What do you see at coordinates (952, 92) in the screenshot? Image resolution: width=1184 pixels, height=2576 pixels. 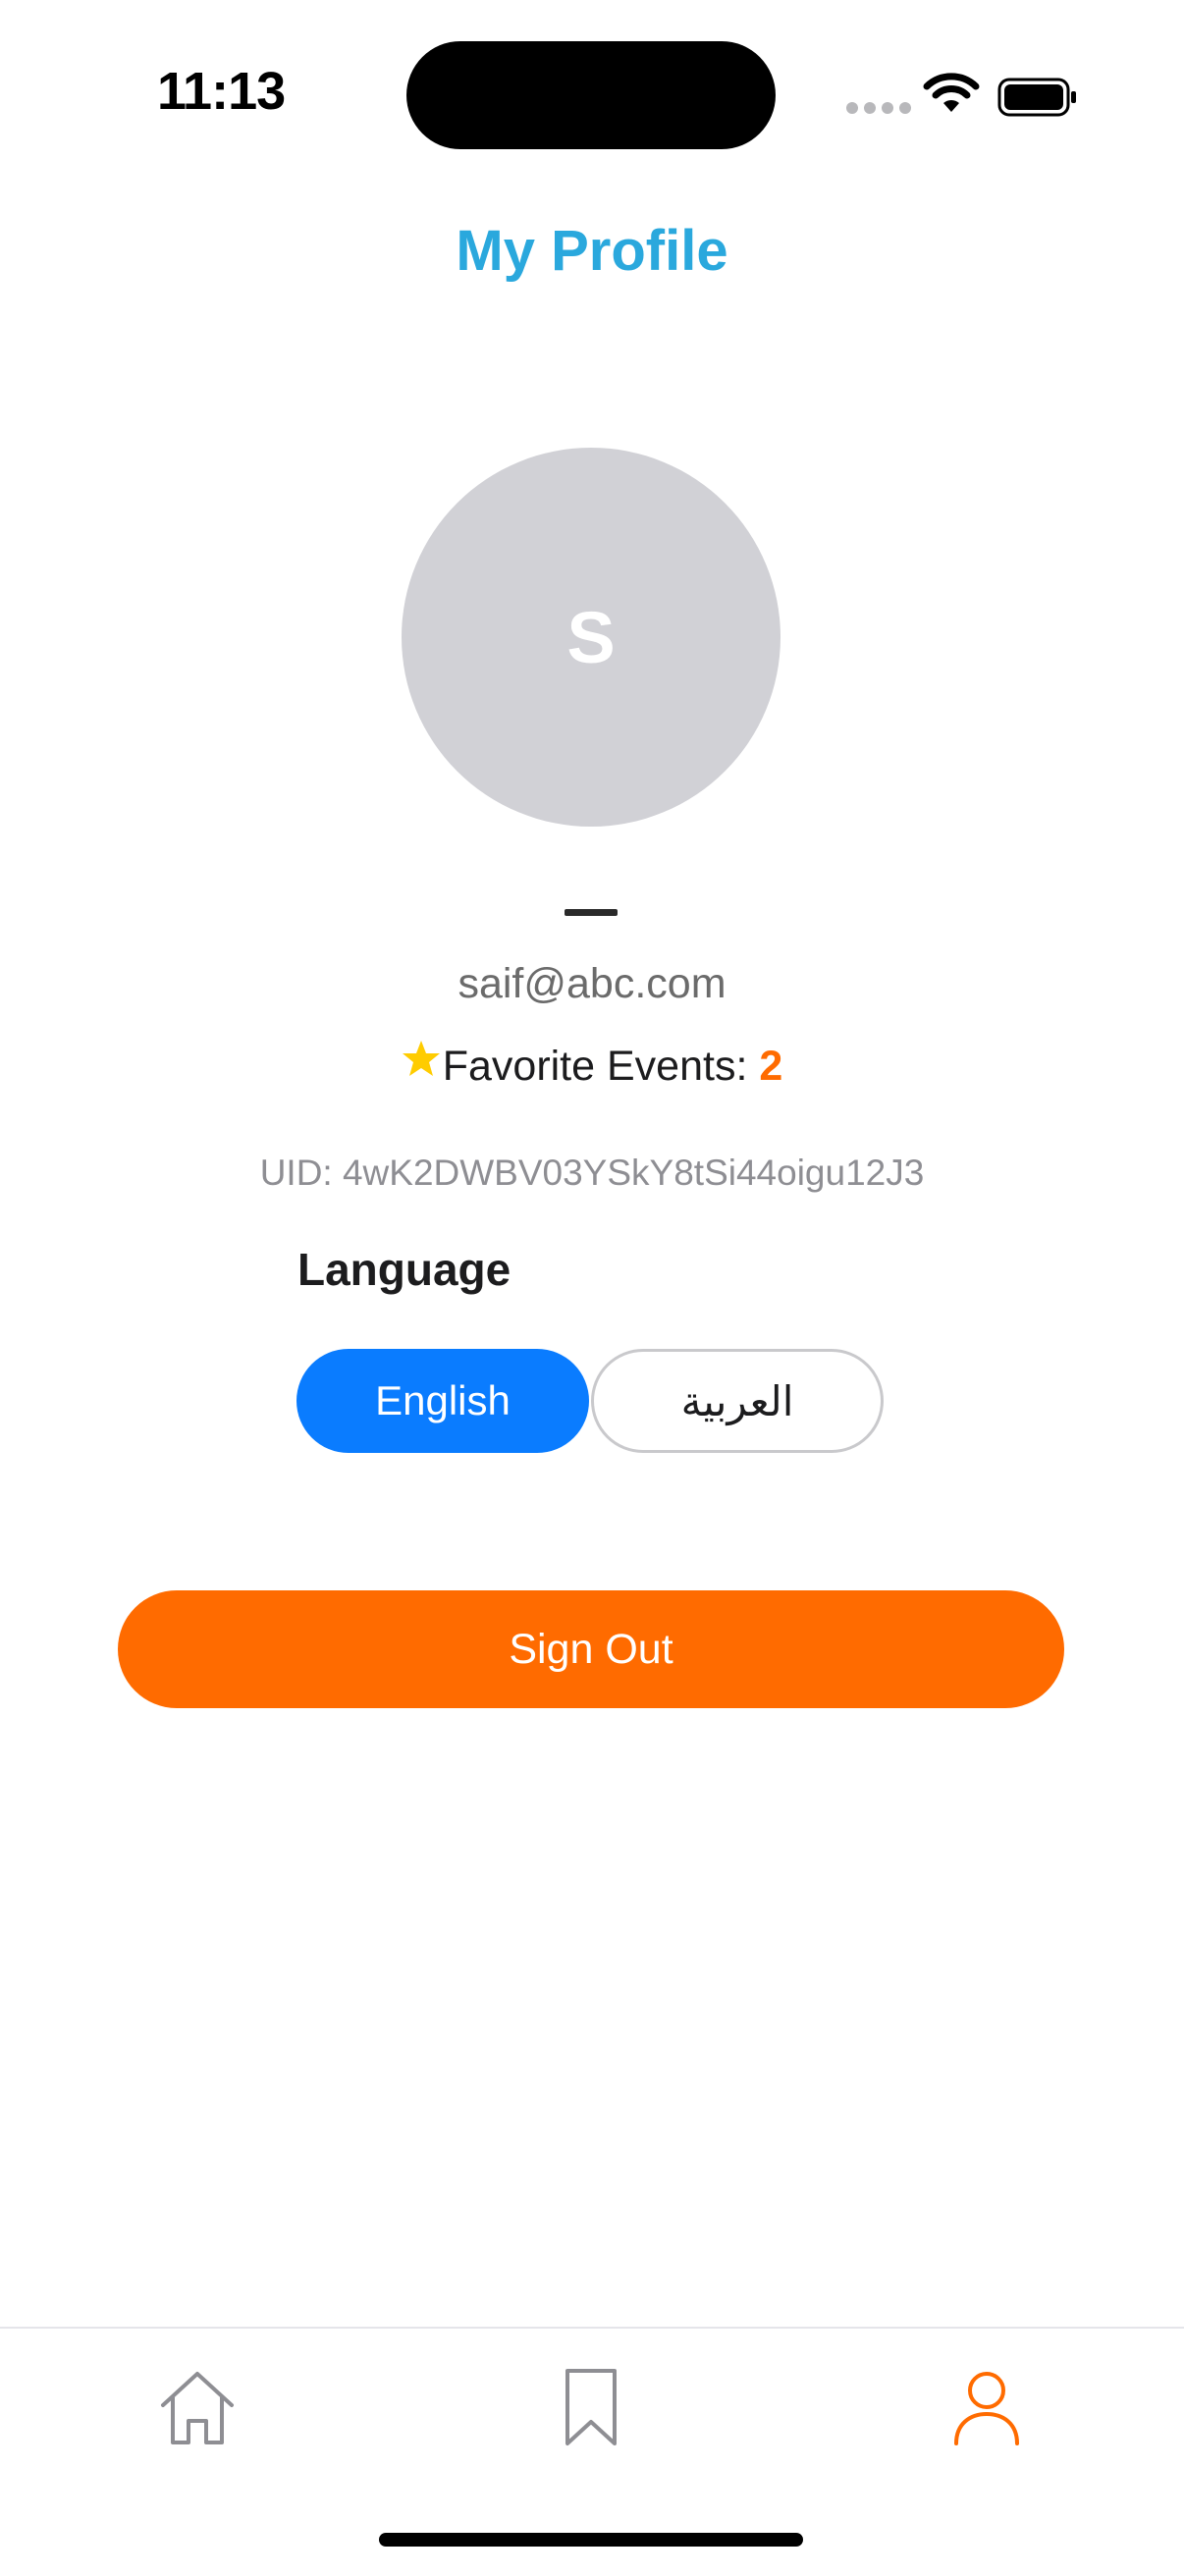 I see `wifi-icon` at bounding box center [952, 92].